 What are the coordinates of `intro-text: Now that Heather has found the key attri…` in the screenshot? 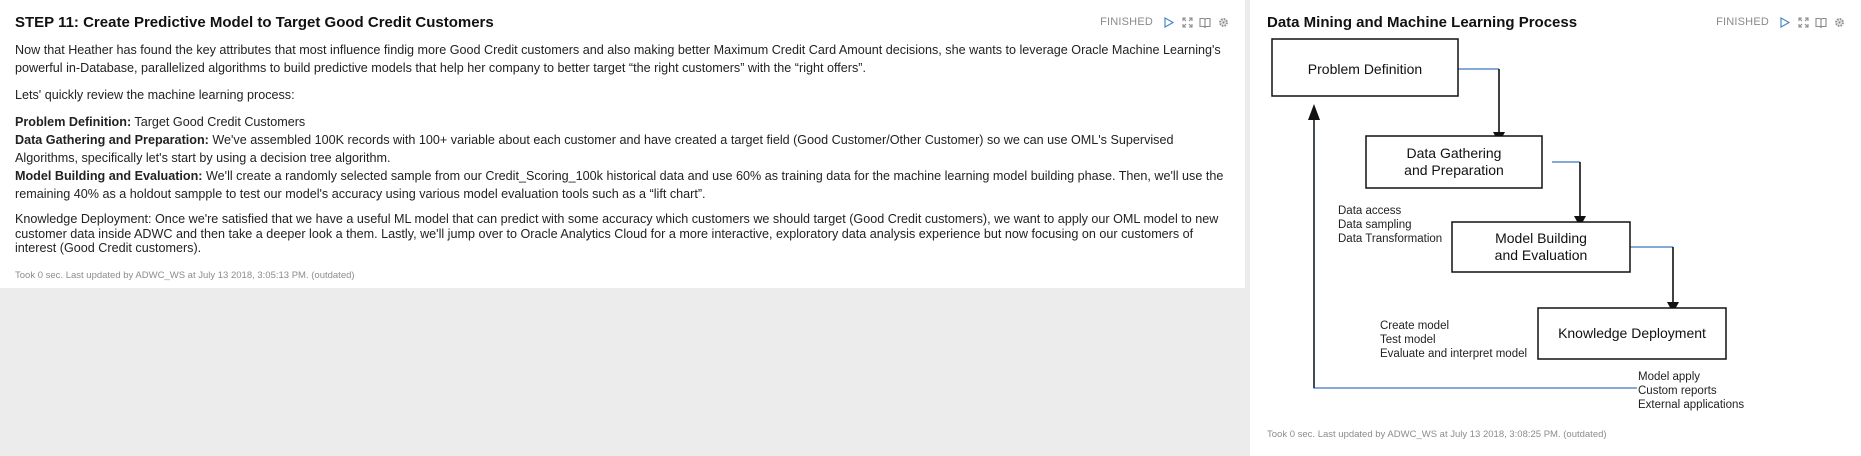 It's located at (618, 59).